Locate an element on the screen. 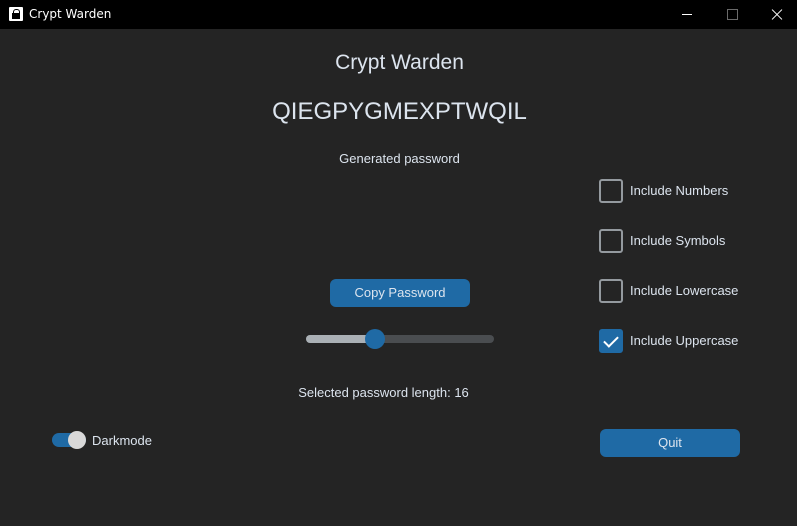 This screenshot has width=797, height=526. password-length-label: Selected password length: 16 is located at coordinates (383, 392).